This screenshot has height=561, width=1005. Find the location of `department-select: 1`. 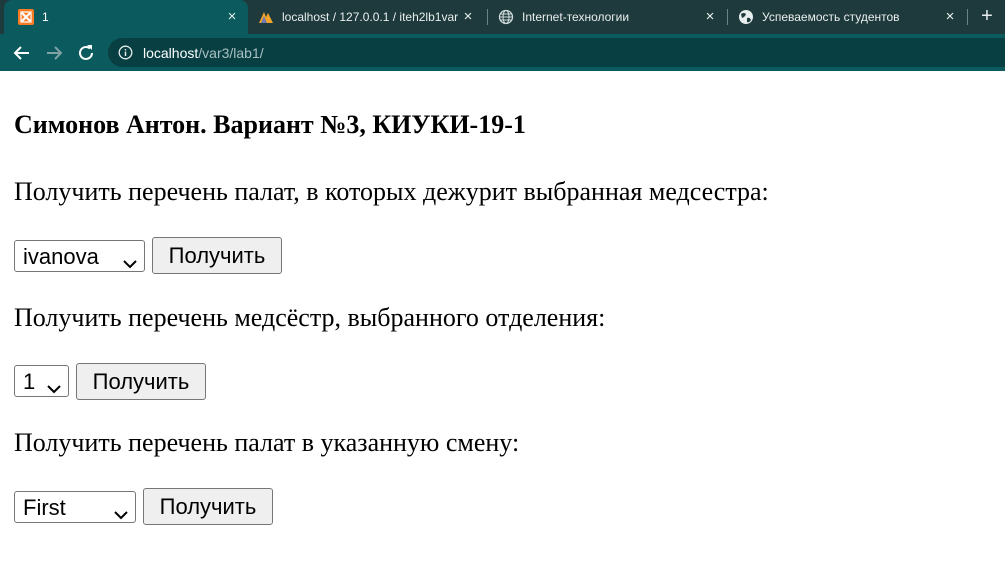

department-select: 1 is located at coordinates (41, 381).